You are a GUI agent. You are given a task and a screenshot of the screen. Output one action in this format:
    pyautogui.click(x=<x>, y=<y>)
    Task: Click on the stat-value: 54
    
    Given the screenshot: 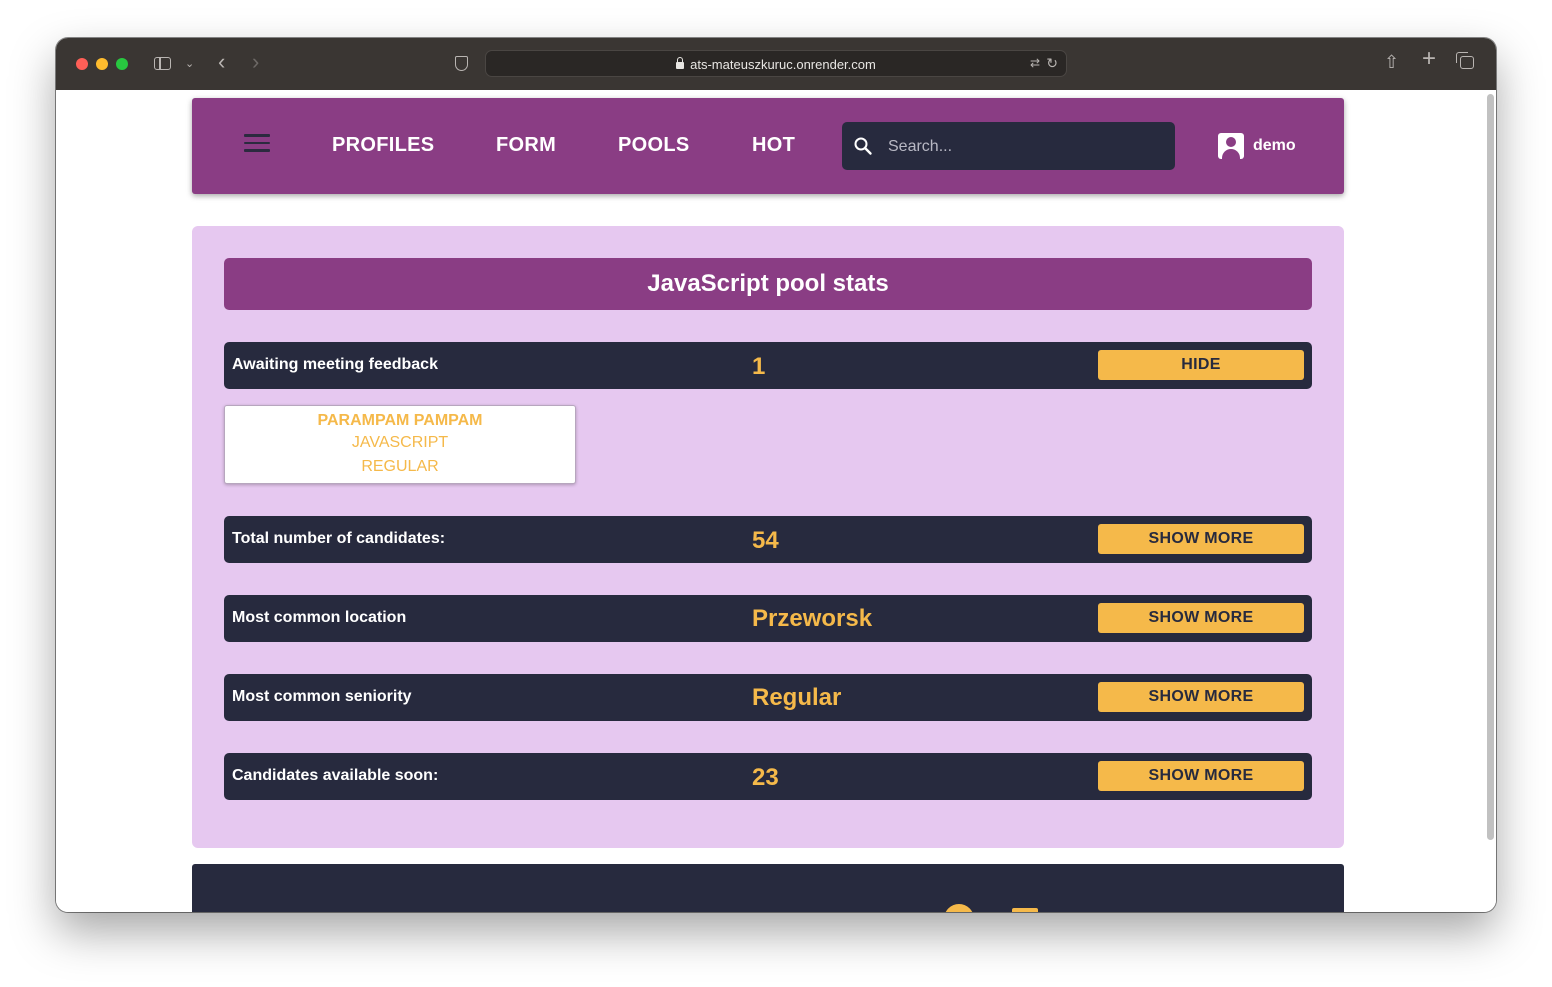 What is the action you would take?
    pyautogui.click(x=765, y=540)
    